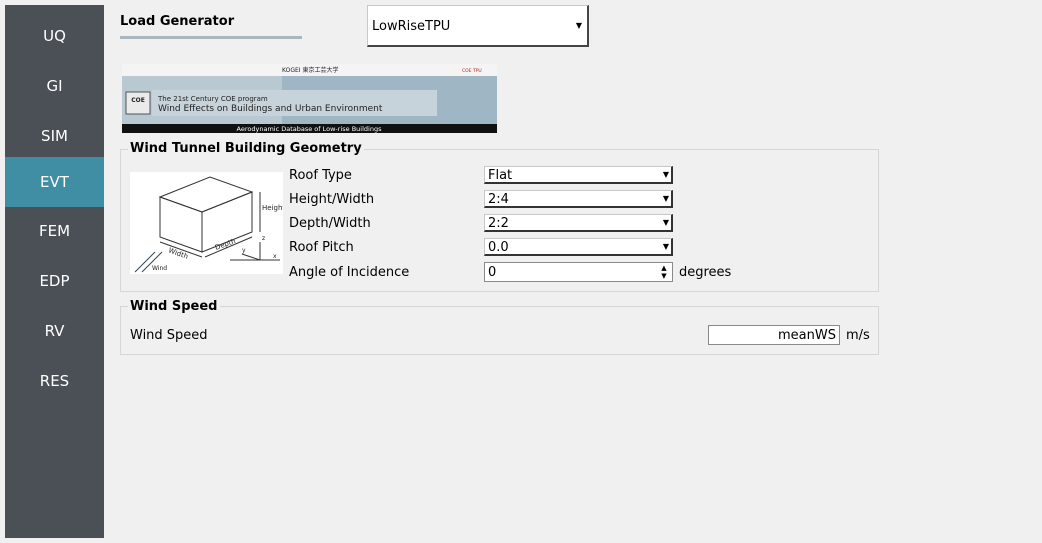 This screenshot has height=543, width=1042. What do you see at coordinates (54, 381) in the screenshot?
I see `sidebar-item-res: RES` at bounding box center [54, 381].